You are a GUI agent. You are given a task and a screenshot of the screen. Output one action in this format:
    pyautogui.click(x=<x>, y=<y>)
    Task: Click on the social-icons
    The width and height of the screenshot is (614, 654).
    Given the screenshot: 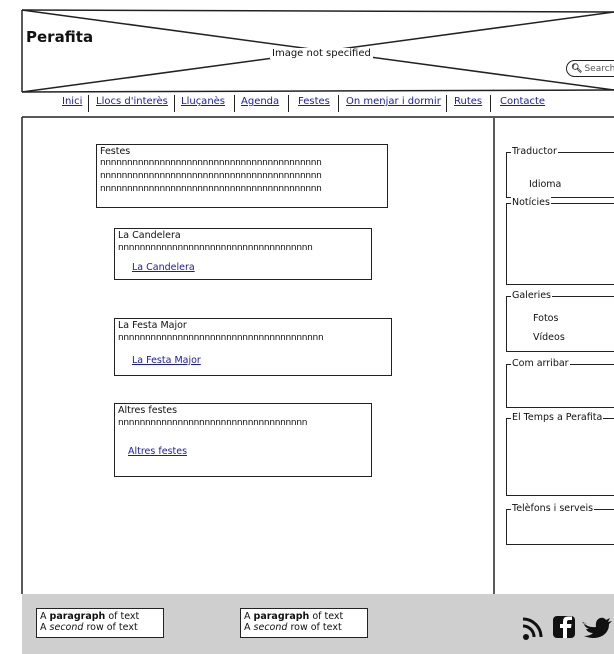 What is the action you would take?
    pyautogui.click(x=567, y=628)
    